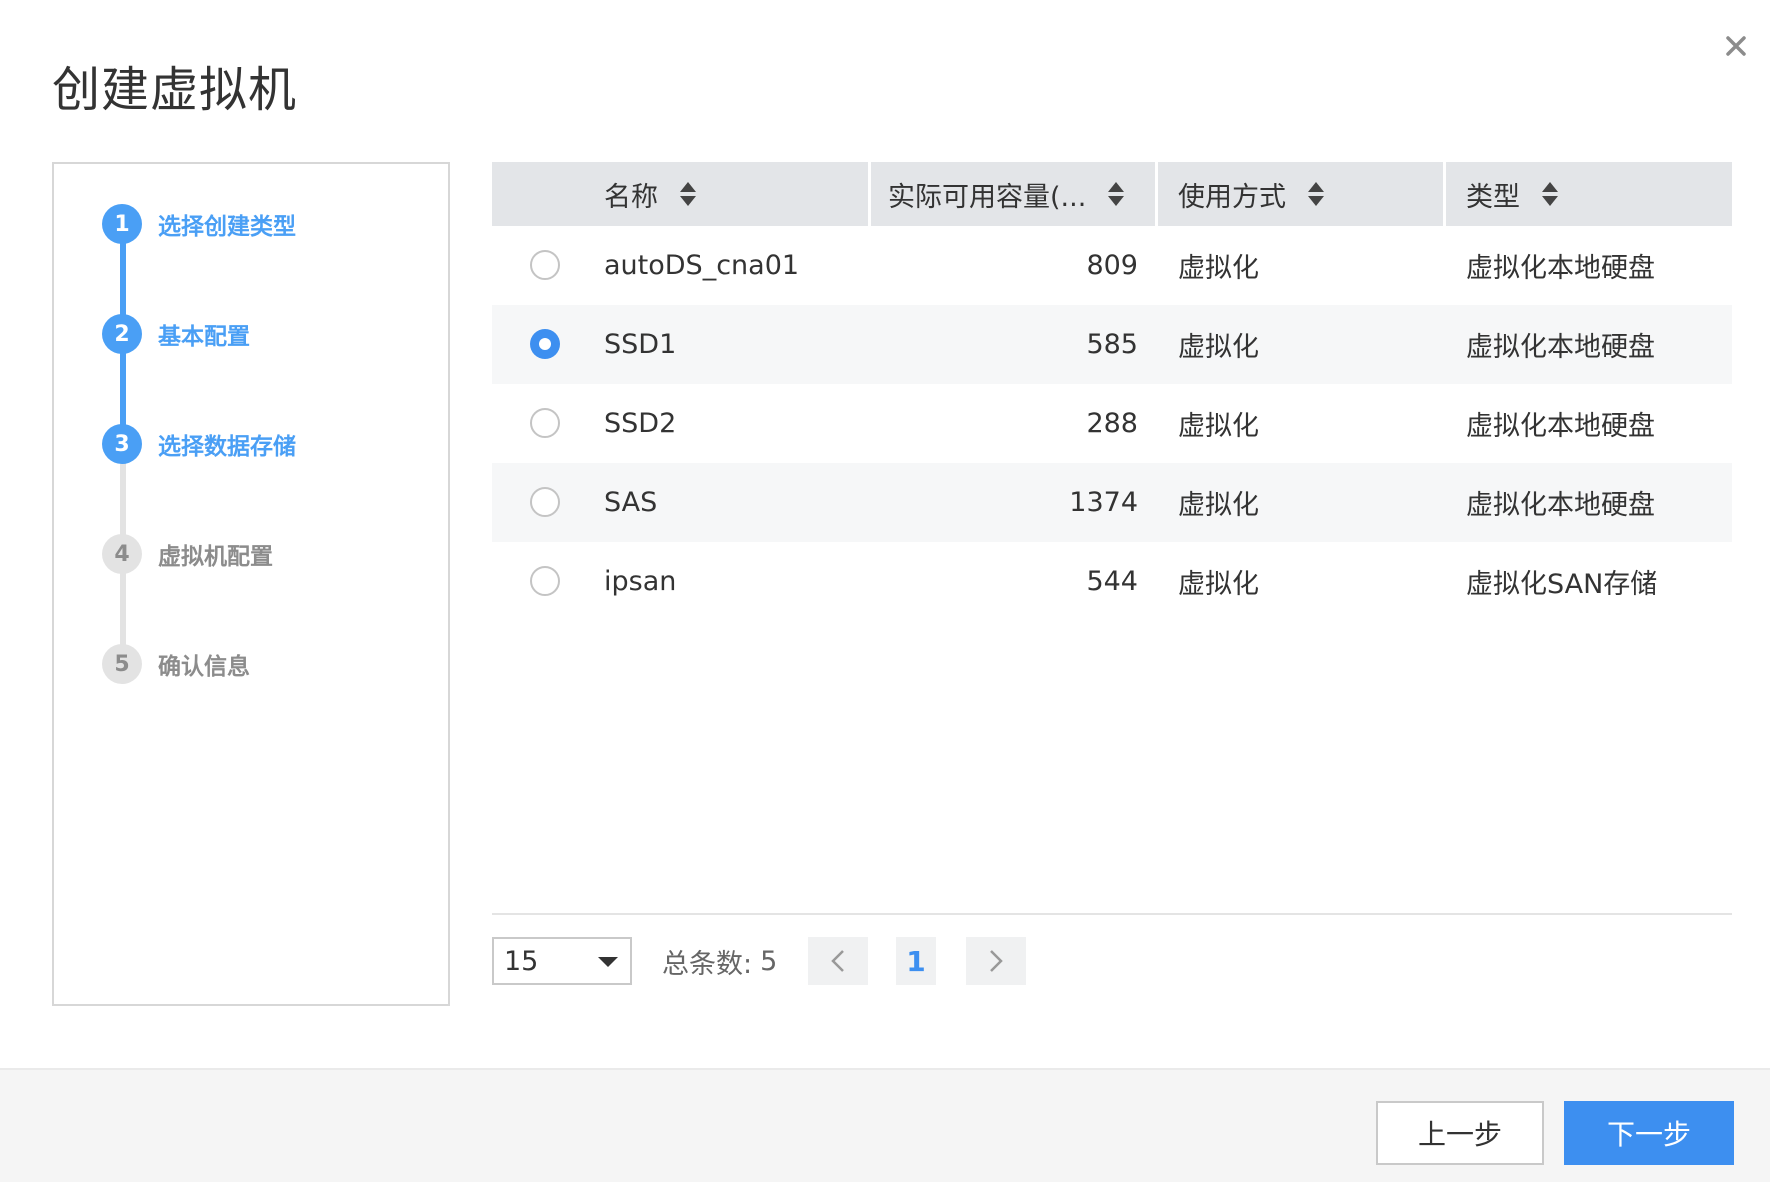 The image size is (1770, 1182). What do you see at coordinates (122, 554) in the screenshot?
I see `step-number: 4` at bounding box center [122, 554].